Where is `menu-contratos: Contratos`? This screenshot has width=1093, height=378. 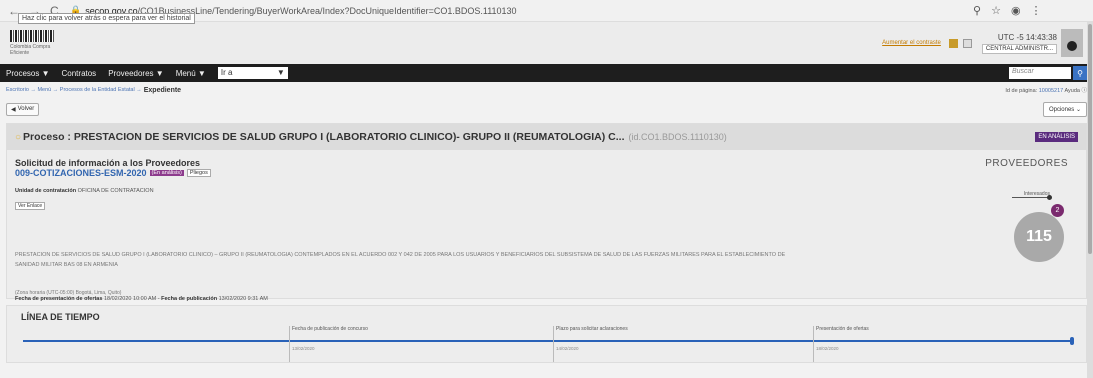
menu-contratos: Contratos is located at coordinates (79, 73).